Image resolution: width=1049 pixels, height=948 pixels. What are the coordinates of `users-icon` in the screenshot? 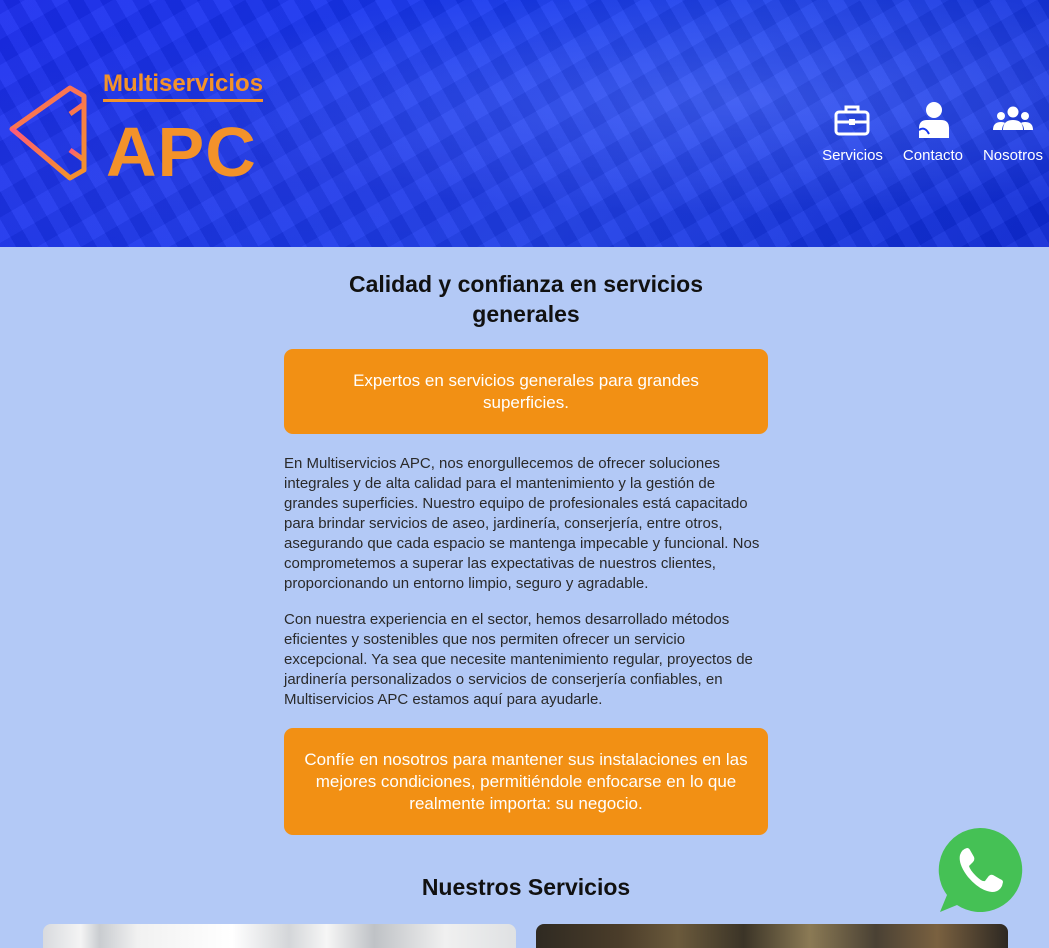 It's located at (1012, 118).